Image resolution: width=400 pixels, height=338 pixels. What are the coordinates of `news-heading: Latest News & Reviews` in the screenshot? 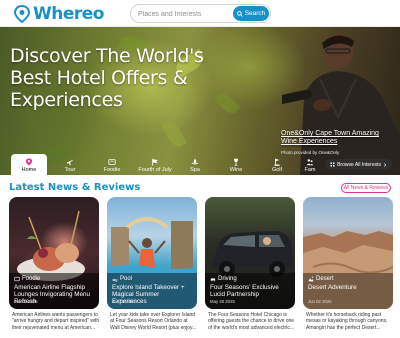 It's located at (75, 187).